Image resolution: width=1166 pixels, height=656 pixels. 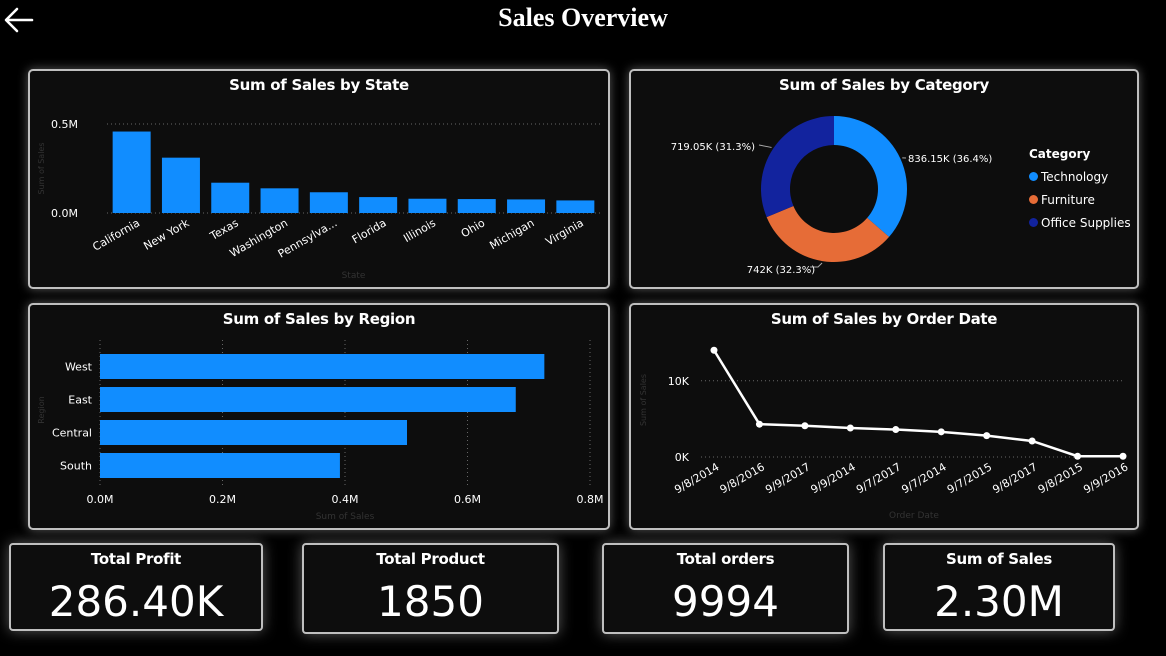 I want to click on x-tick-label: 0.8M, so click(x=590, y=499).